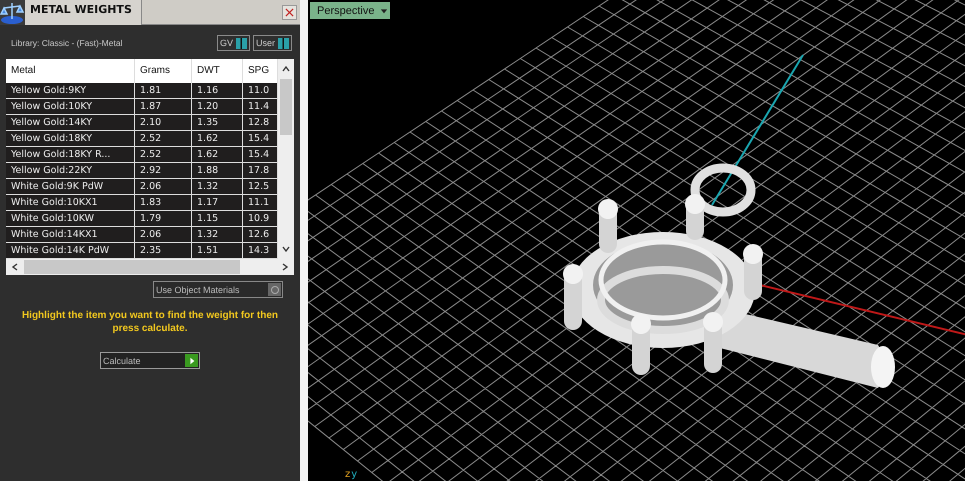 The height and width of the screenshot is (481, 965). What do you see at coordinates (70, 107) in the screenshot?
I see `table-cell: Yellow Gold:10KY` at bounding box center [70, 107].